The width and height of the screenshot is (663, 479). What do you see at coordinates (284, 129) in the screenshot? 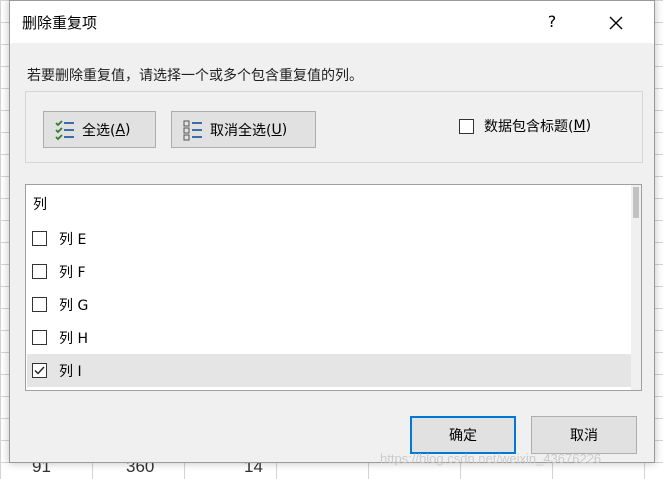
I see `unselect-all-suffix: )` at bounding box center [284, 129].